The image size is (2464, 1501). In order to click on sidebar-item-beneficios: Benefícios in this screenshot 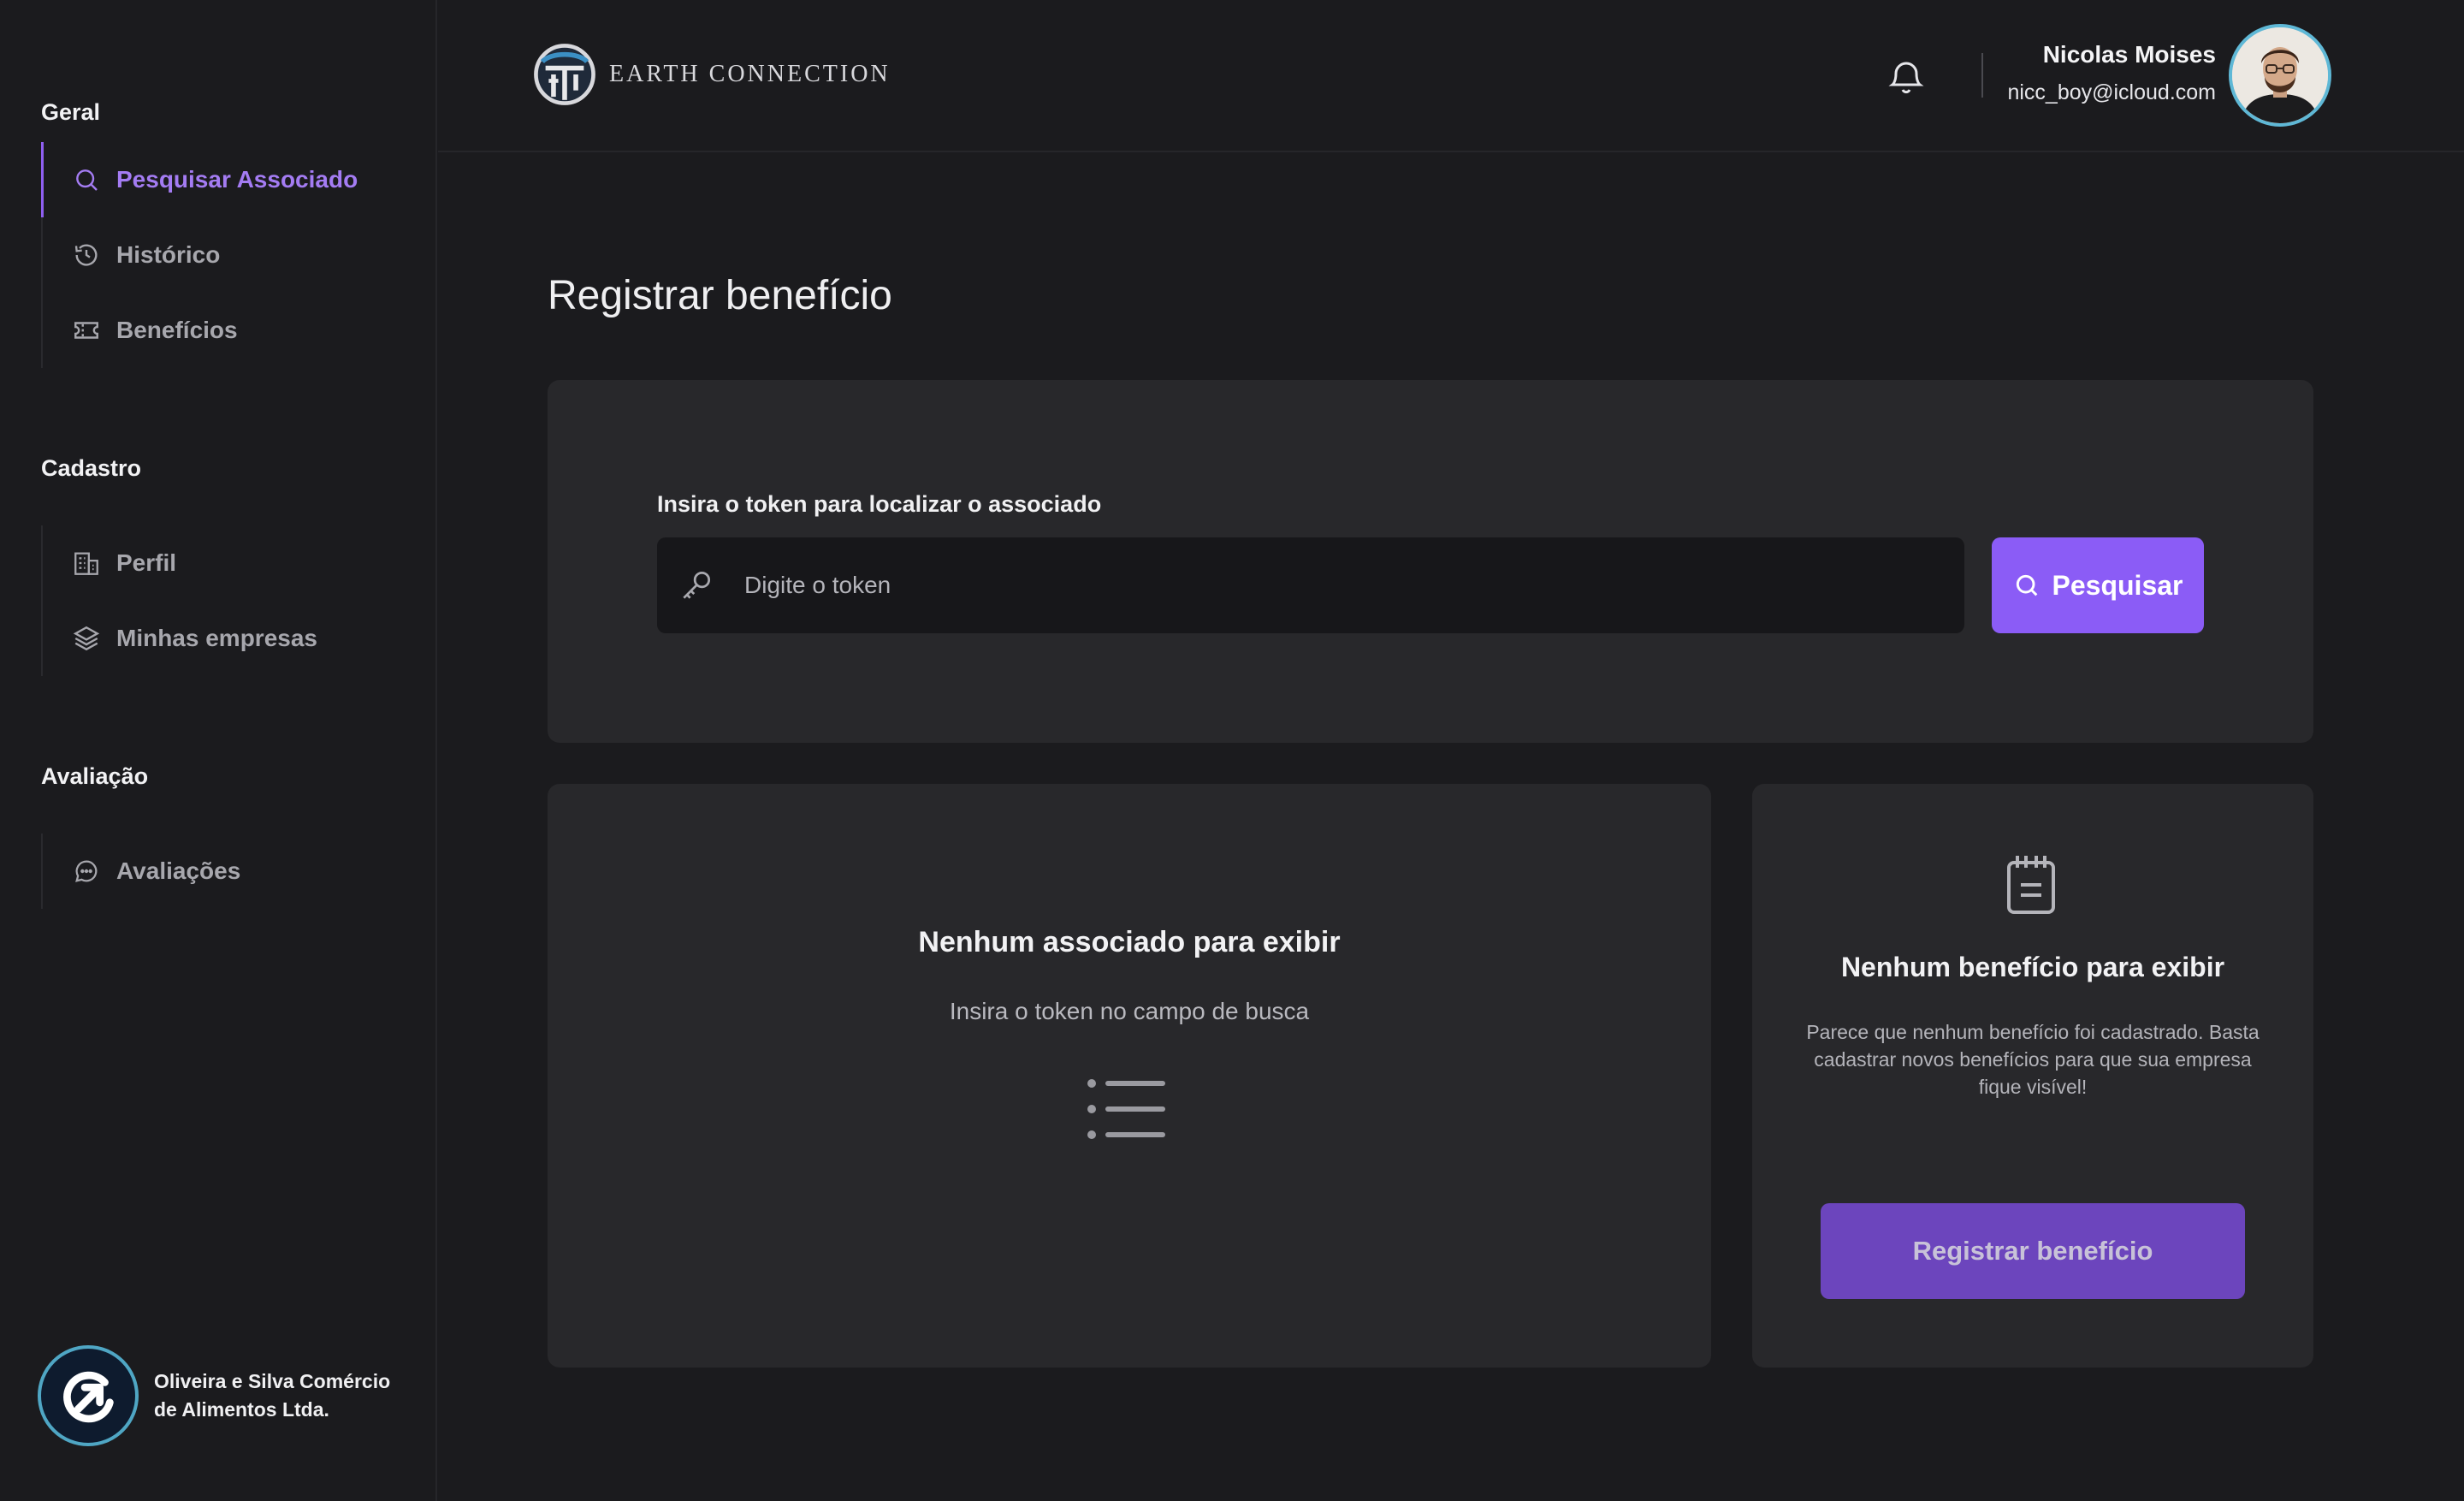, I will do `click(230, 330)`.